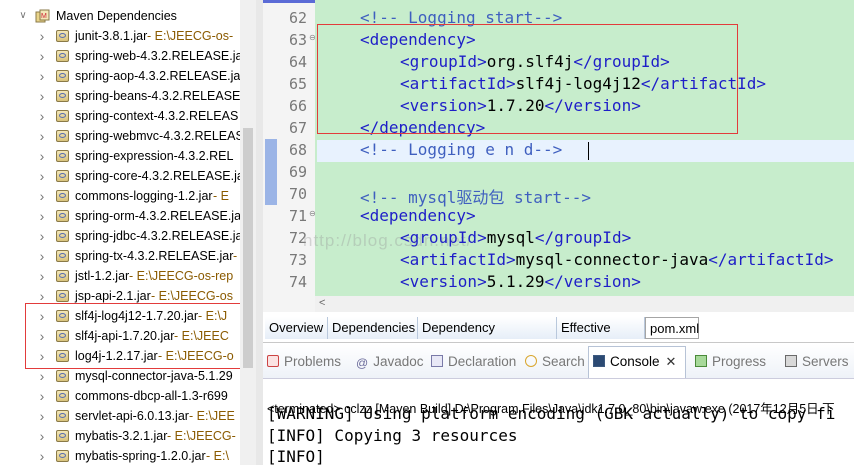 The image size is (854, 465). I want to click on library-icon: M, so click(43, 16).